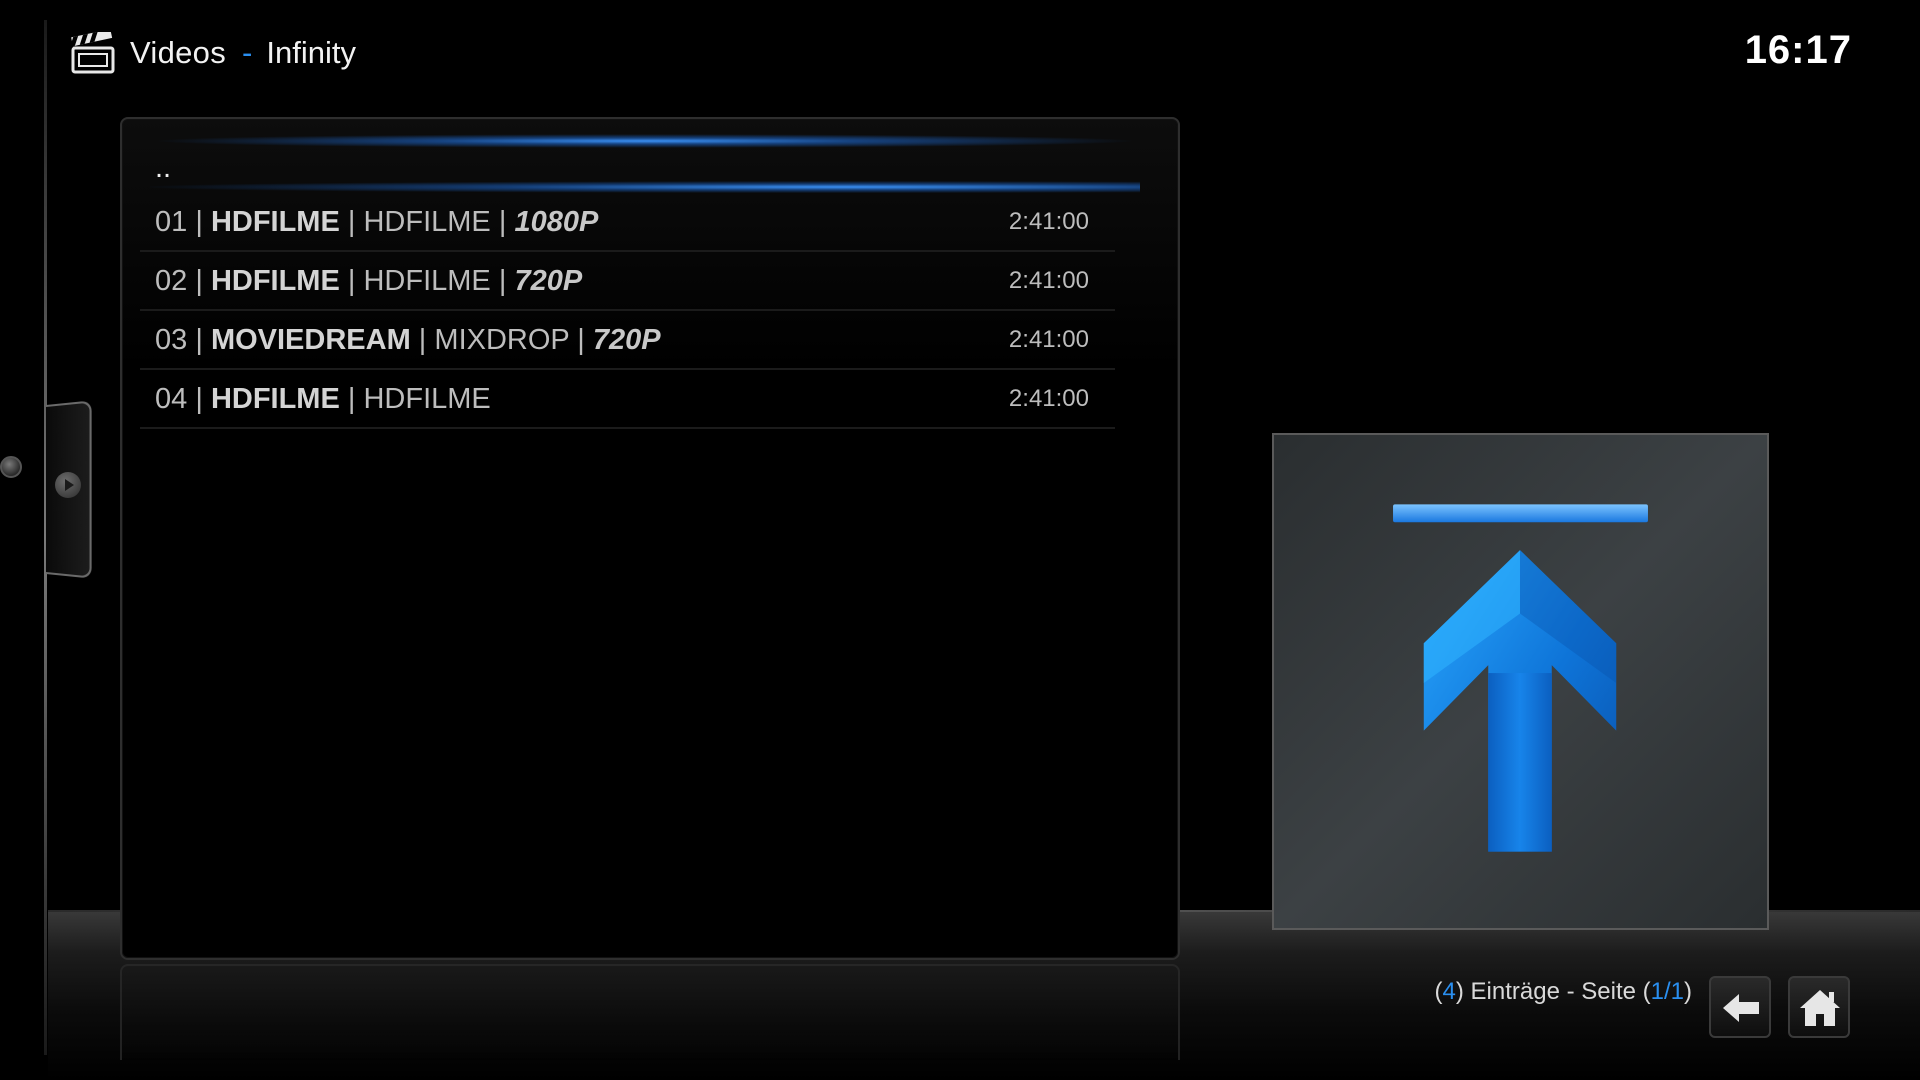  What do you see at coordinates (92, 53) in the screenshot?
I see `clapperboard-icon` at bounding box center [92, 53].